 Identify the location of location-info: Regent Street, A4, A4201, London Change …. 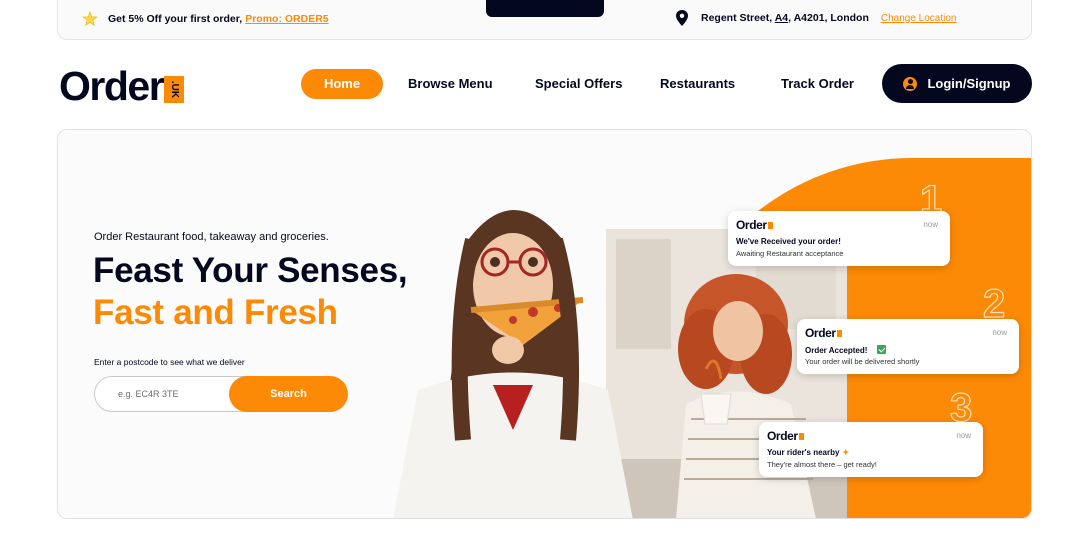
(816, 18).